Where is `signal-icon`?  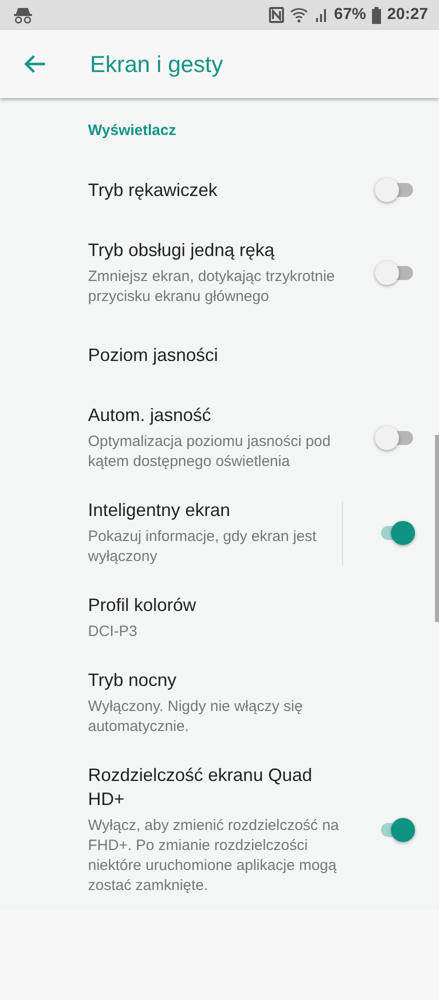
signal-icon is located at coordinates (321, 15).